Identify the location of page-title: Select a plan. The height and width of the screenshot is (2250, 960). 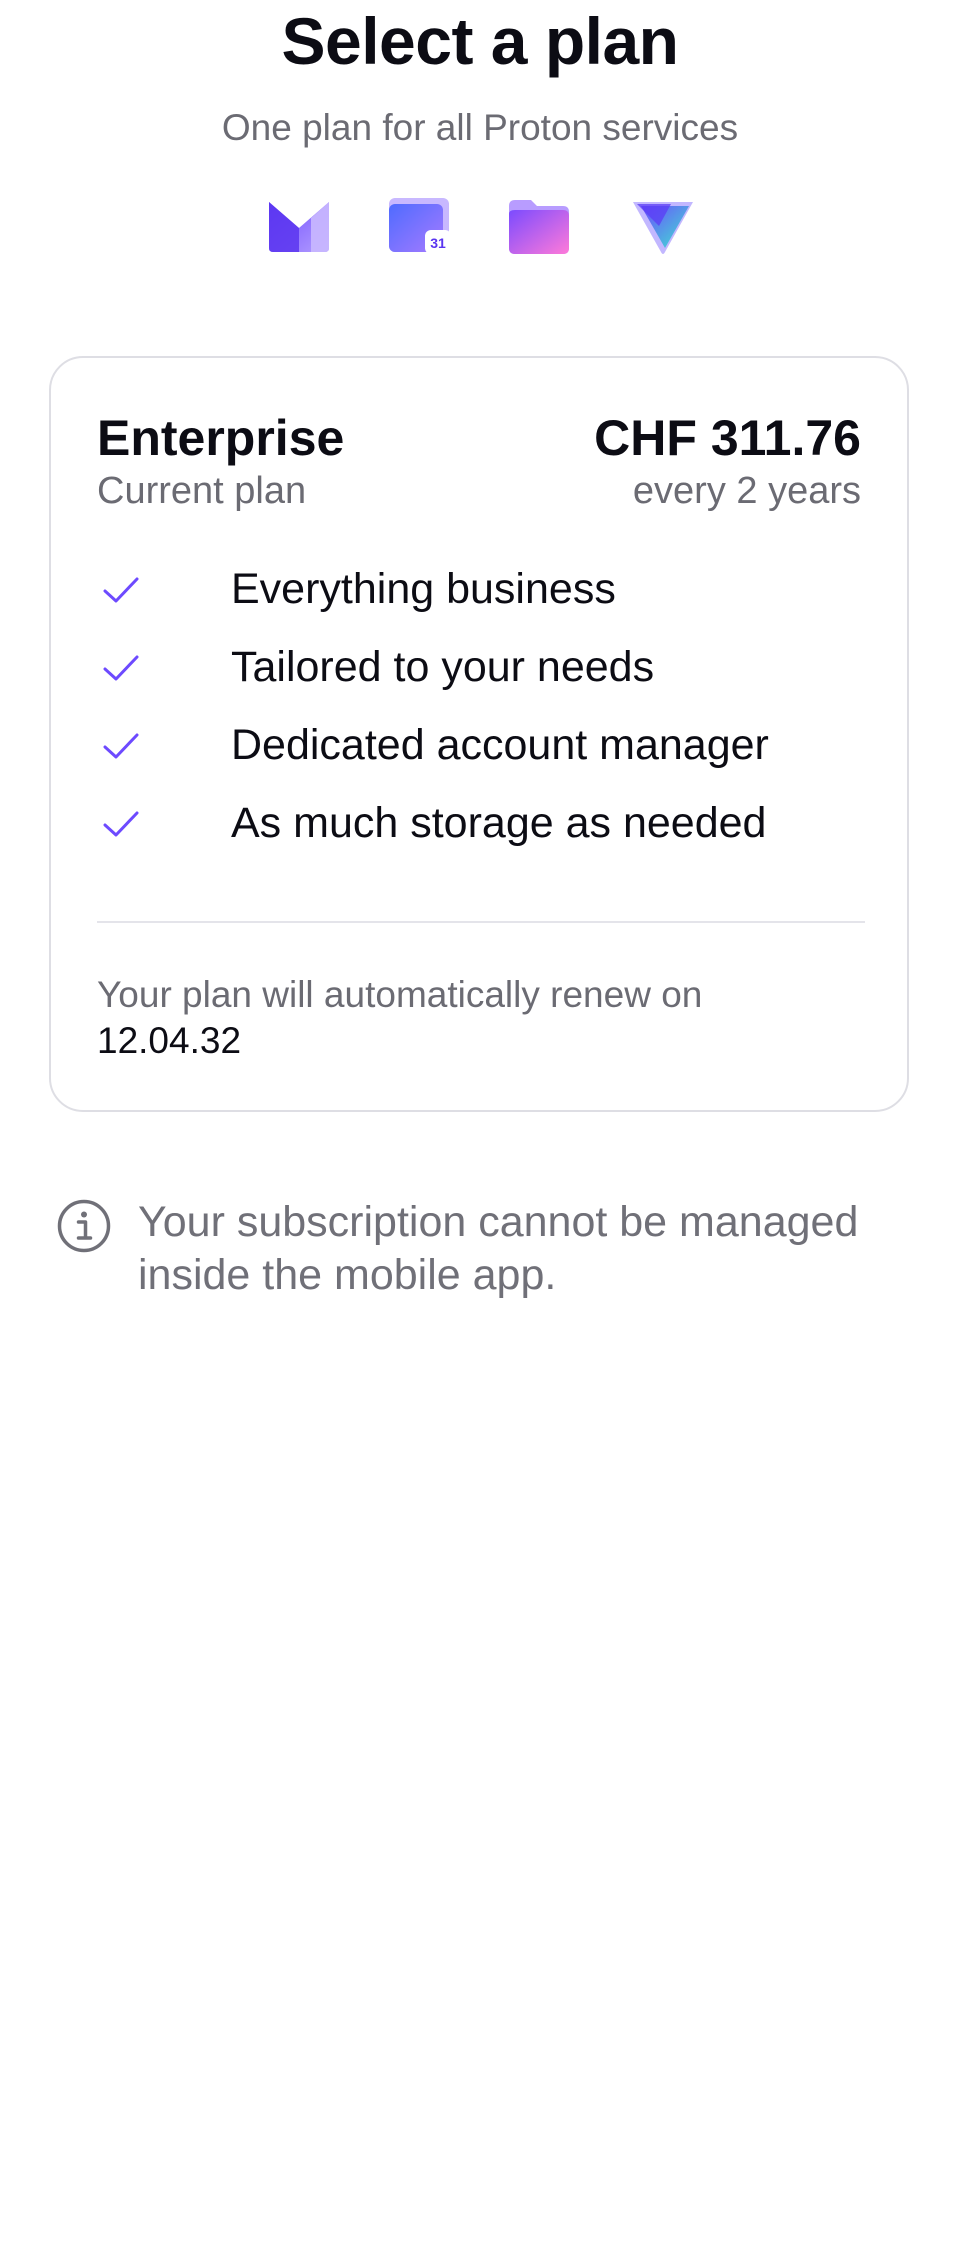
(480, 41).